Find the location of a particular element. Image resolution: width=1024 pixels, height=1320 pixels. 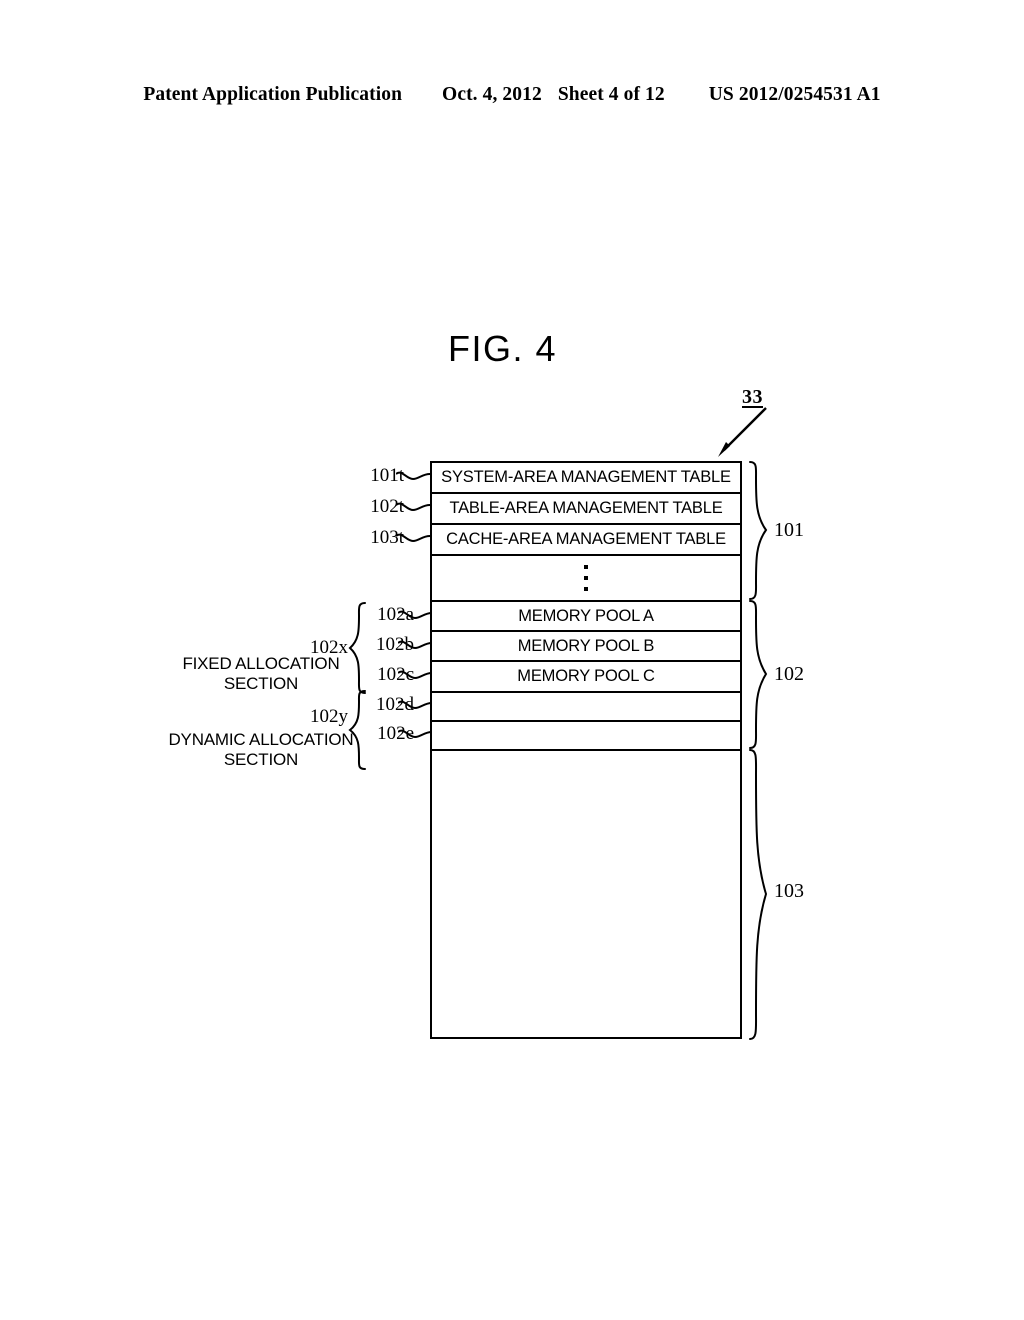

group-brace-101-icon is located at coordinates (758, 530).